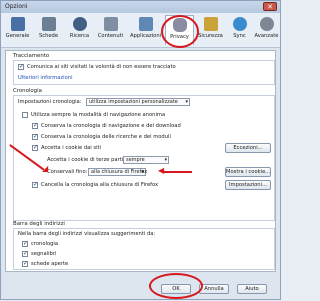 This screenshot has width=320, height=301. What do you see at coordinates (180, 31) in the screenshot?
I see `highlight-circle-privacy` at bounding box center [180, 31].